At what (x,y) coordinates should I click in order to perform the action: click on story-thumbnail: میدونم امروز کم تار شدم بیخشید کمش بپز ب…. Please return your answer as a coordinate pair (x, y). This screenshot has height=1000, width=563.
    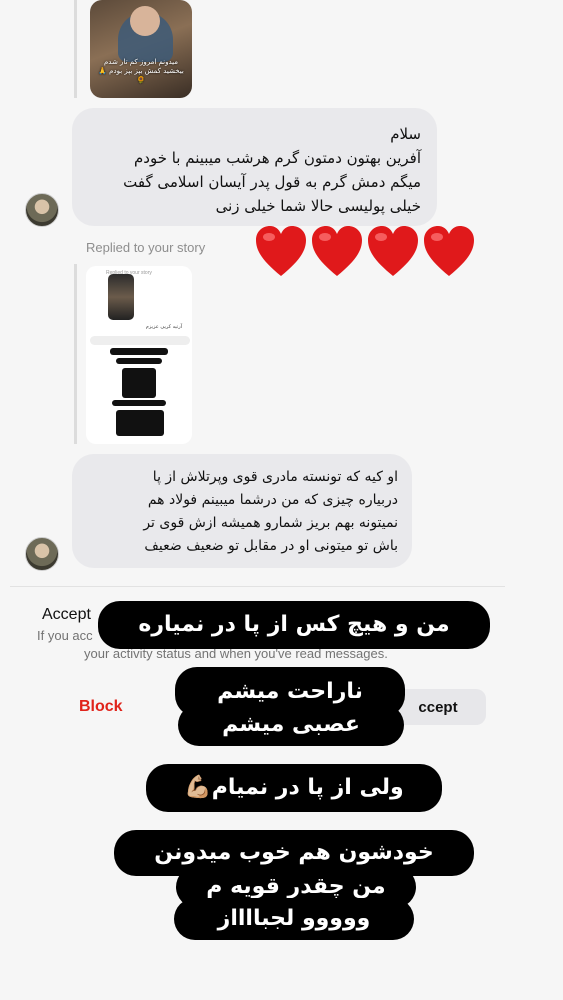
    Looking at the image, I should click on (141, 49).